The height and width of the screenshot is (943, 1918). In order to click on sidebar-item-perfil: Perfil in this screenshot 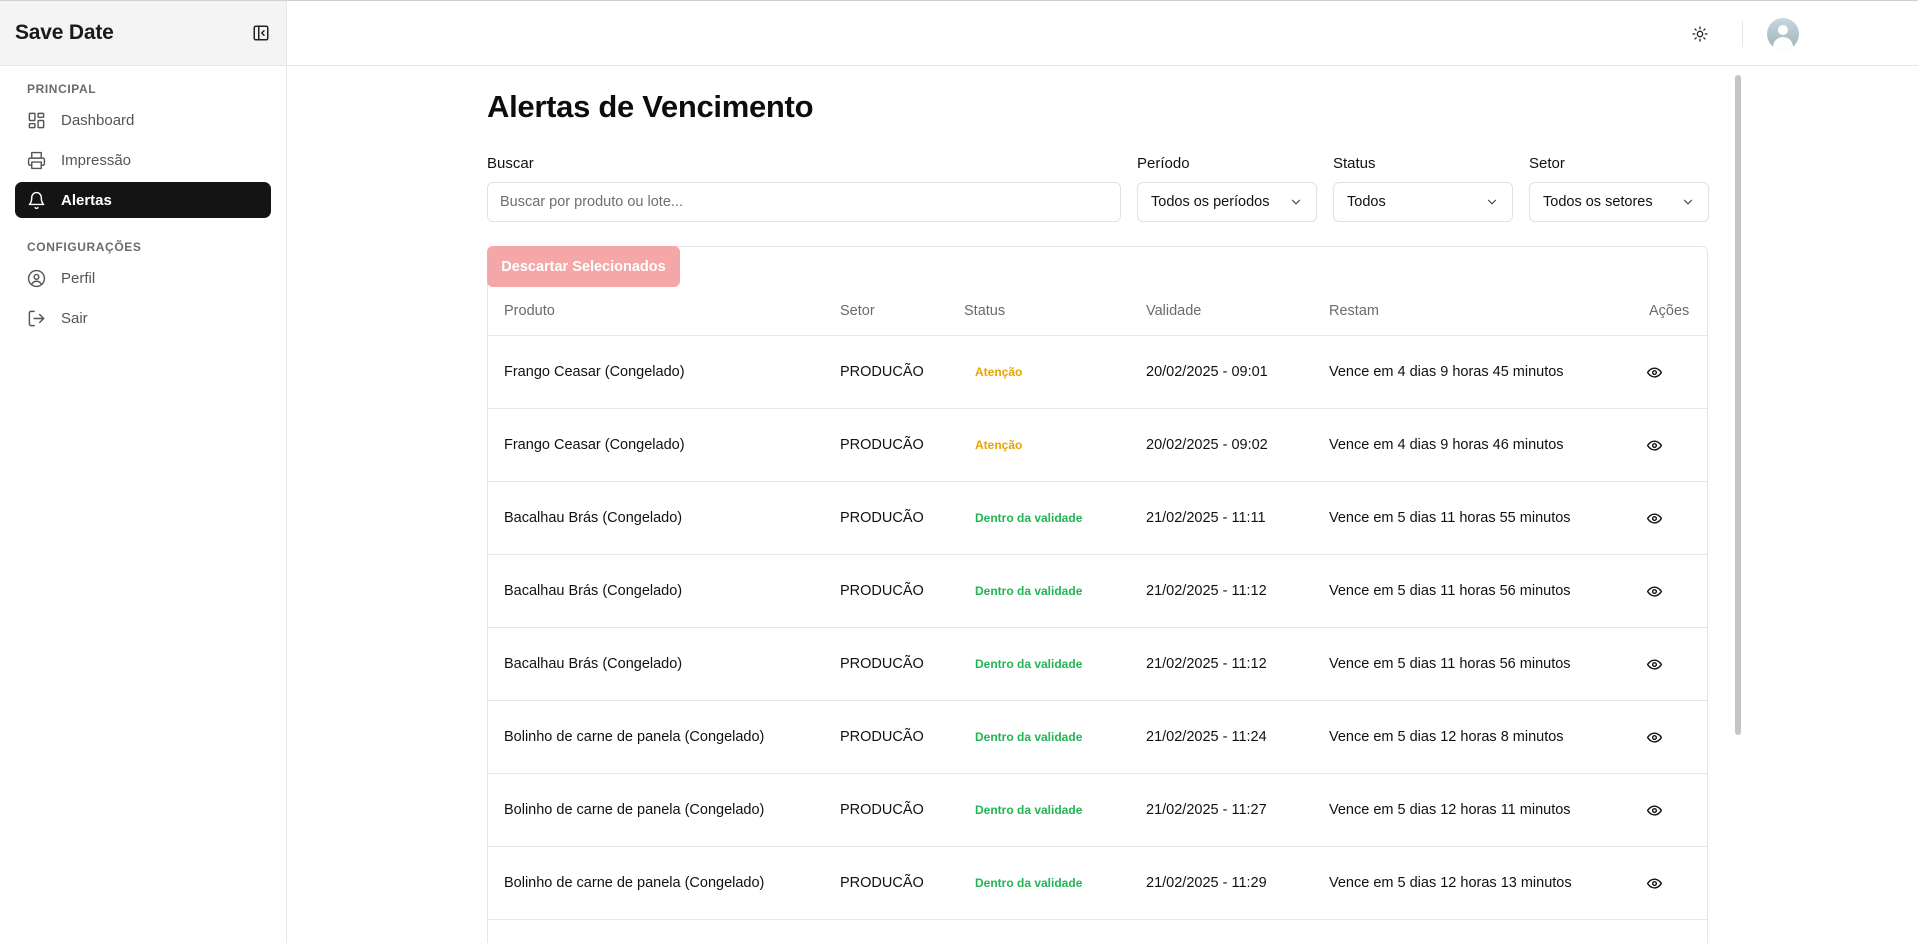, I will do `click(143, 278)`.